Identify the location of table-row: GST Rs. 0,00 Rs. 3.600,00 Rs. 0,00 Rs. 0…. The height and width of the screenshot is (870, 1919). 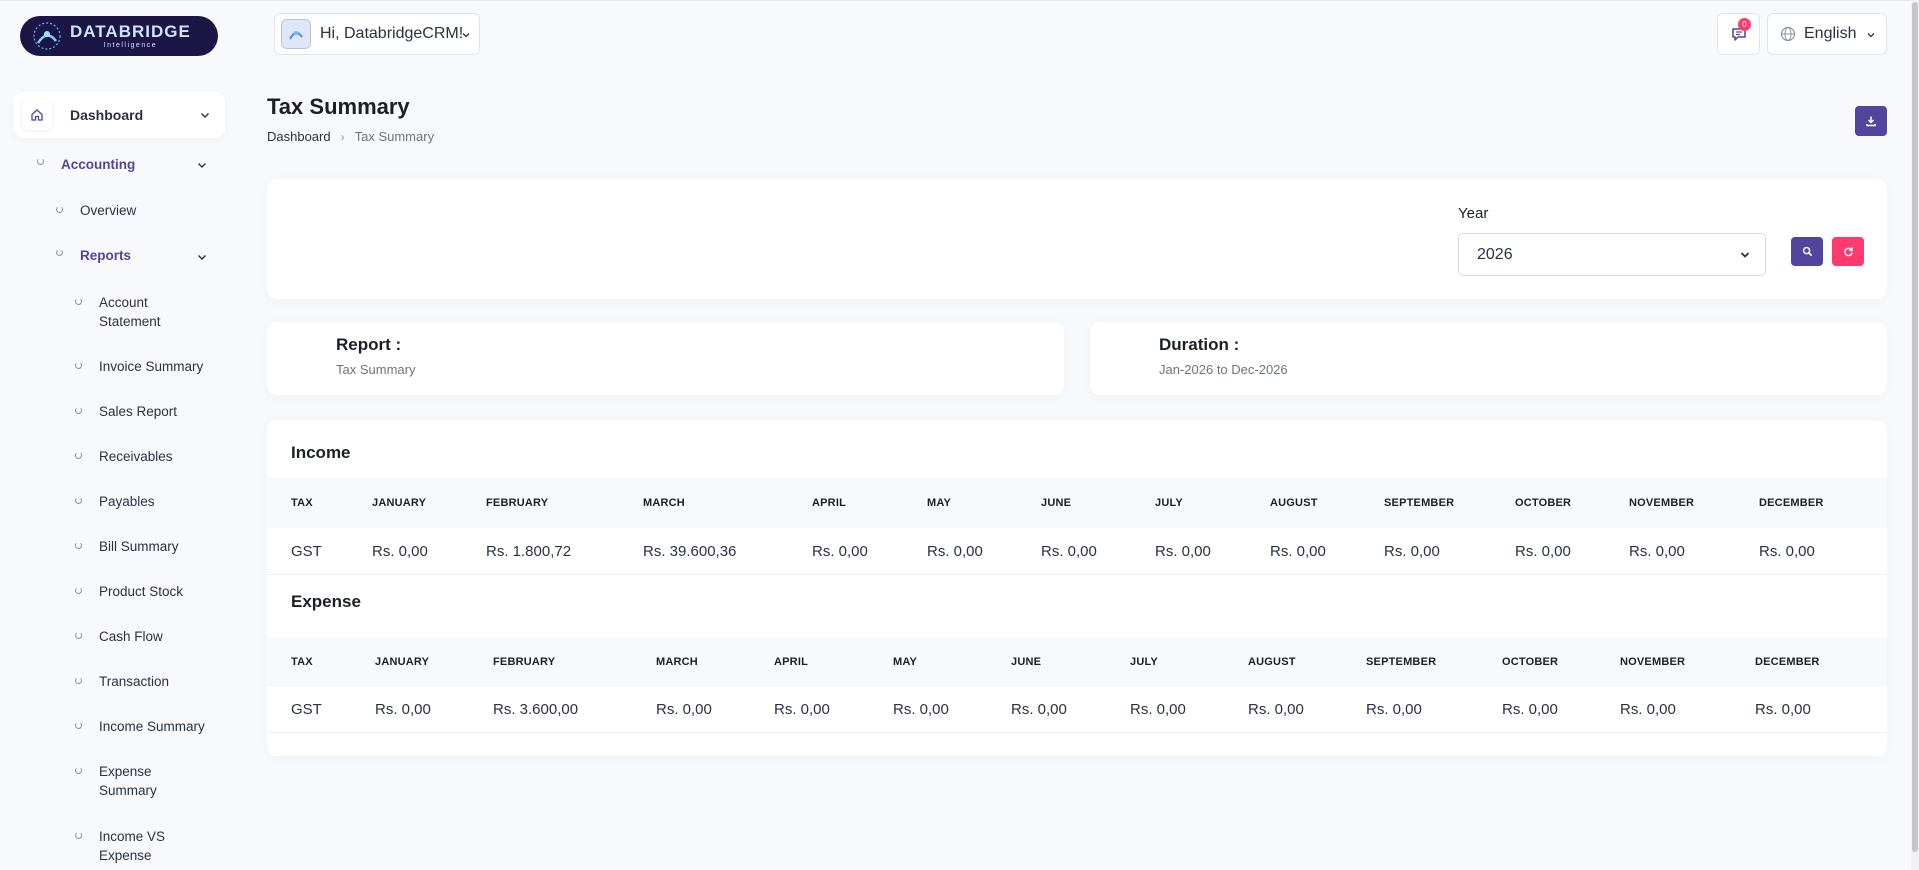
(1077, 710).